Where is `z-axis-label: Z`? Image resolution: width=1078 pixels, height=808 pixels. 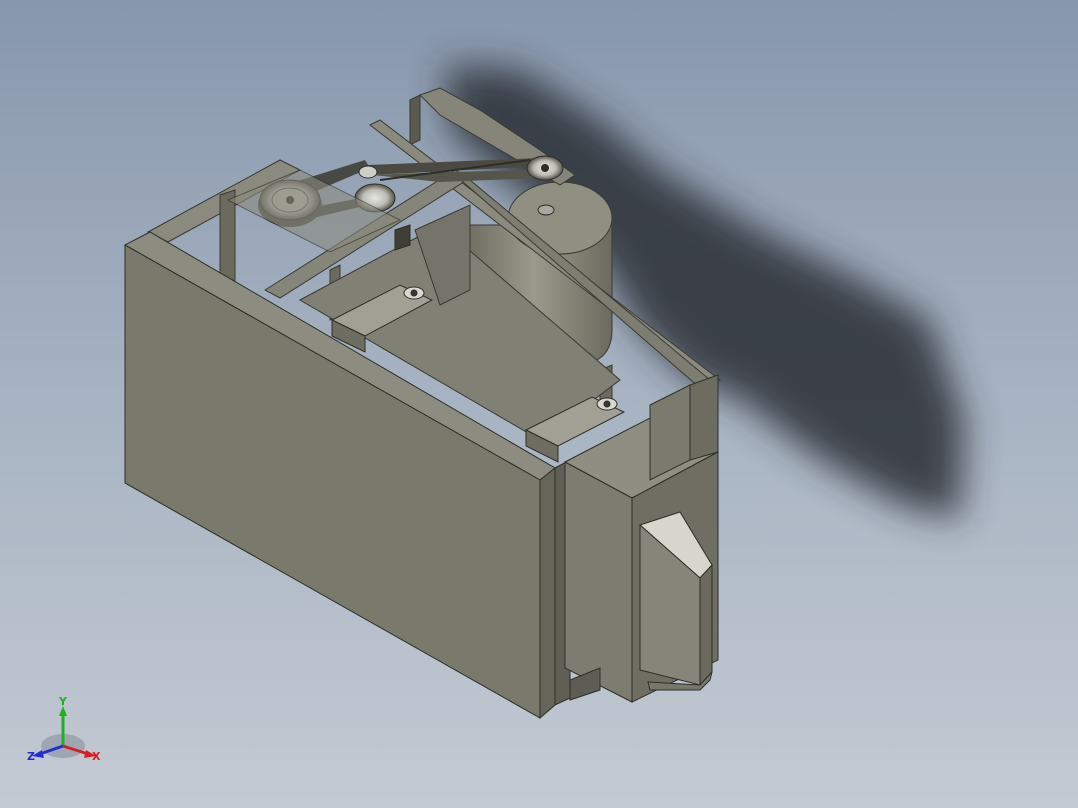
z-axis-label: Z is located at coordinates (31, 756).